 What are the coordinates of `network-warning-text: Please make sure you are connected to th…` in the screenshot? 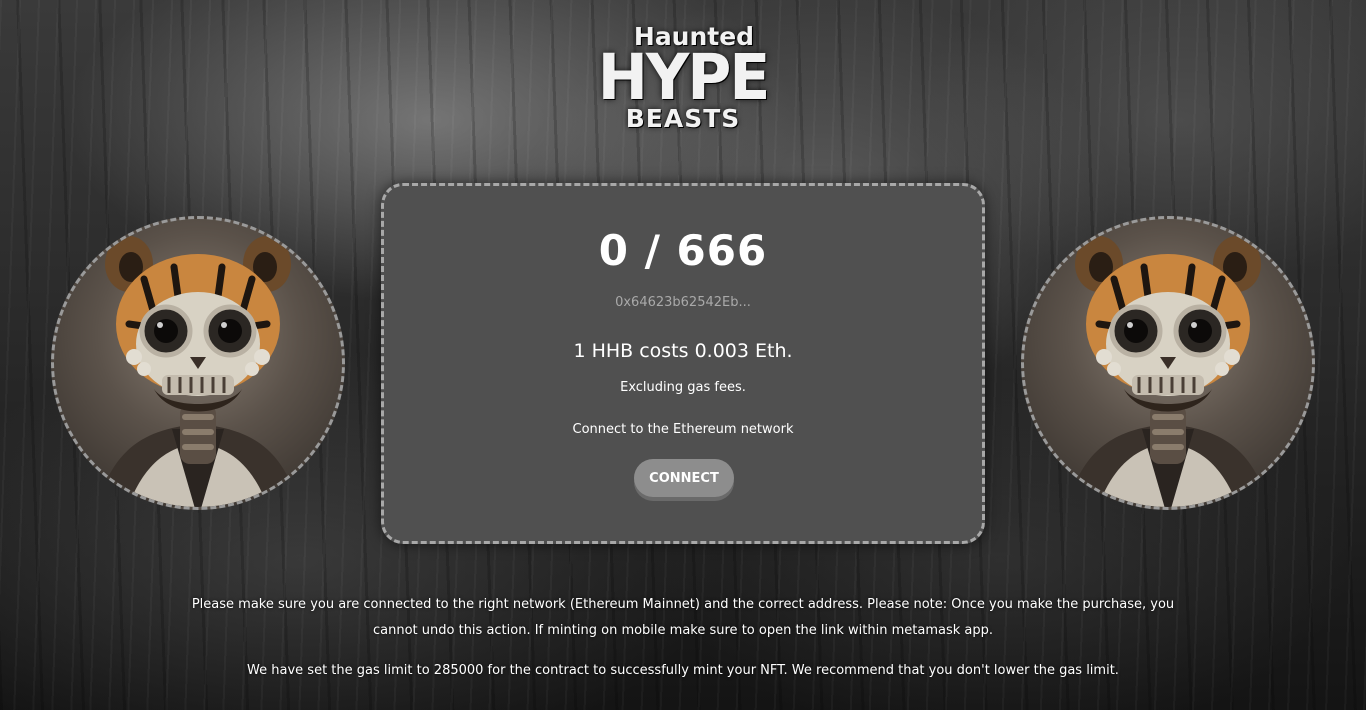 It's located at (683, 617).